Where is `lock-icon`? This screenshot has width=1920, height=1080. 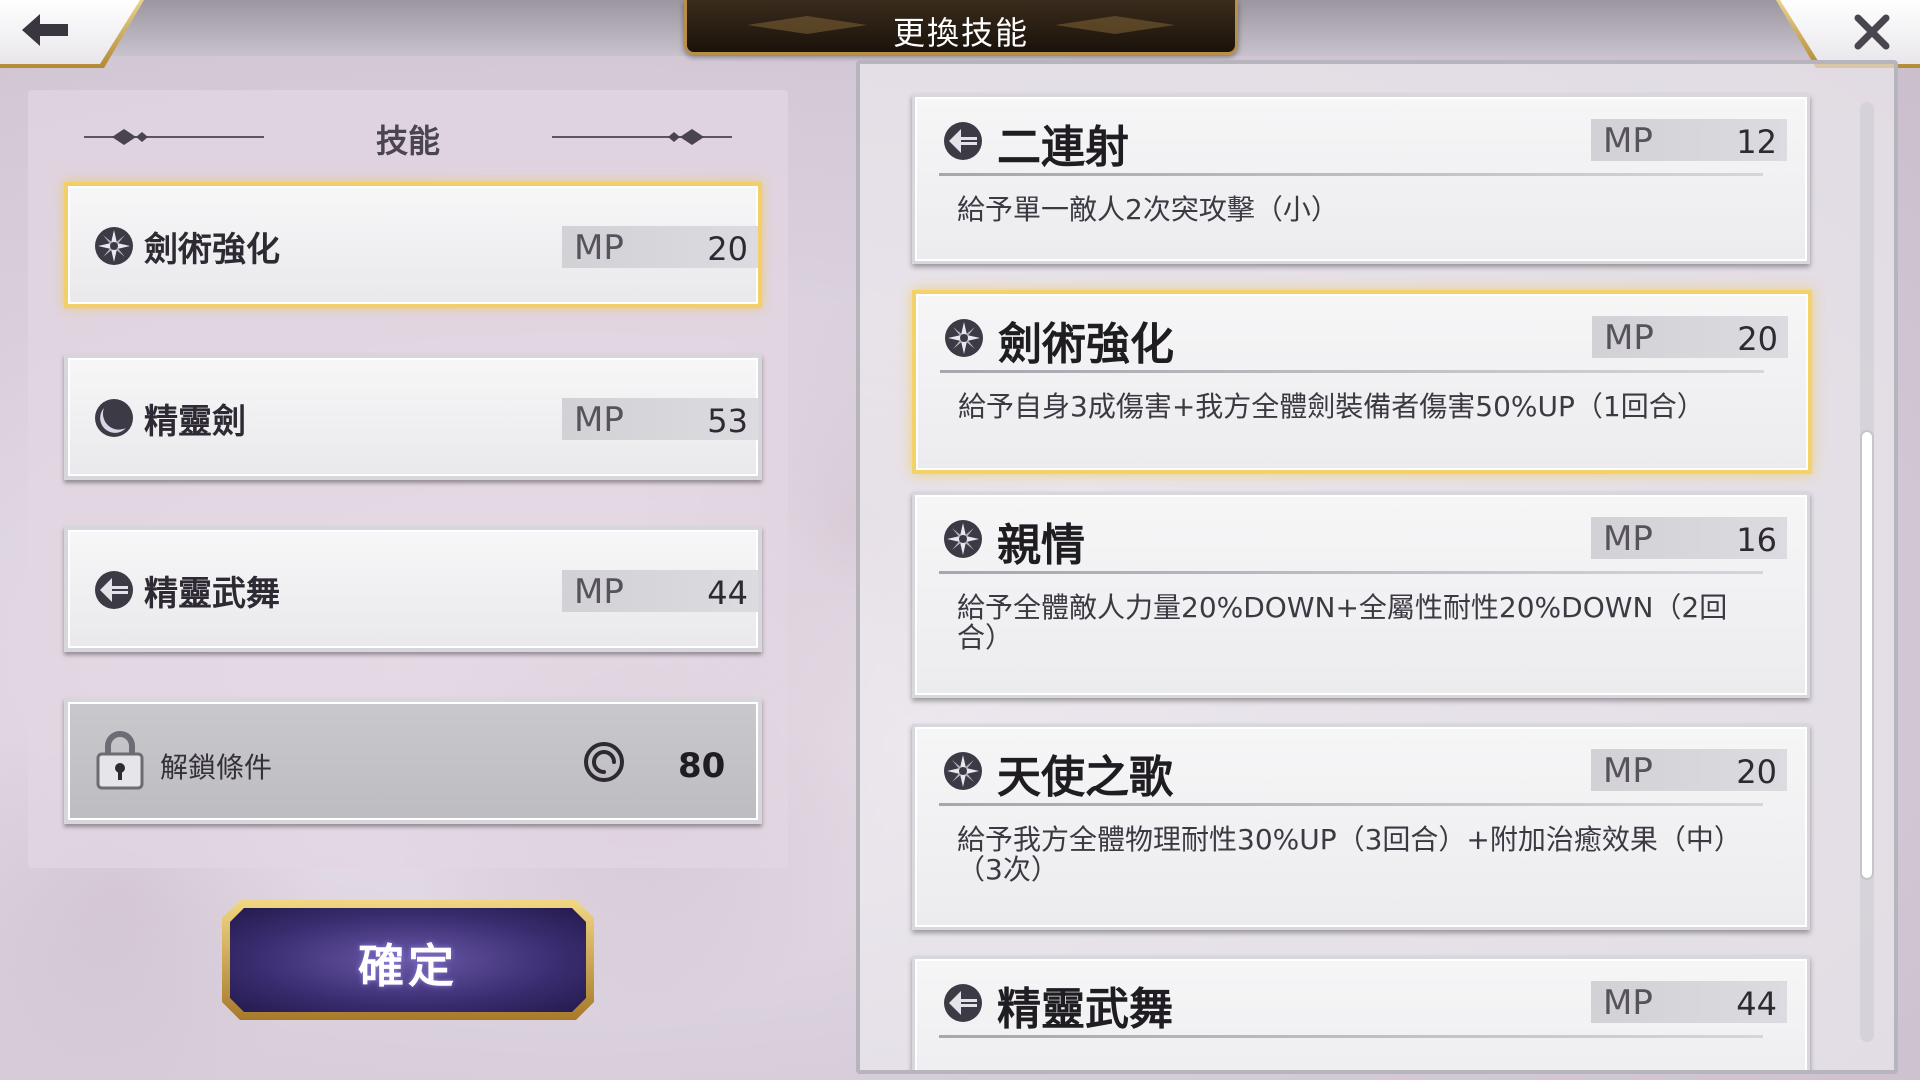 lock-icon is located at coordinates (120, 760).